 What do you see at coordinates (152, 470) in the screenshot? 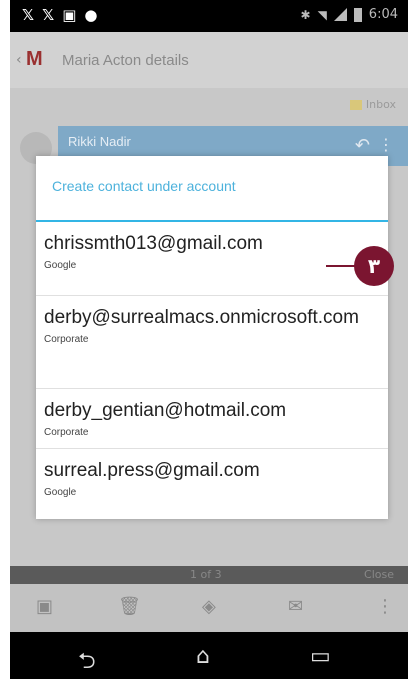
I see `account-email: surreal.press@gmail.com` at bounding box center [152, 470].